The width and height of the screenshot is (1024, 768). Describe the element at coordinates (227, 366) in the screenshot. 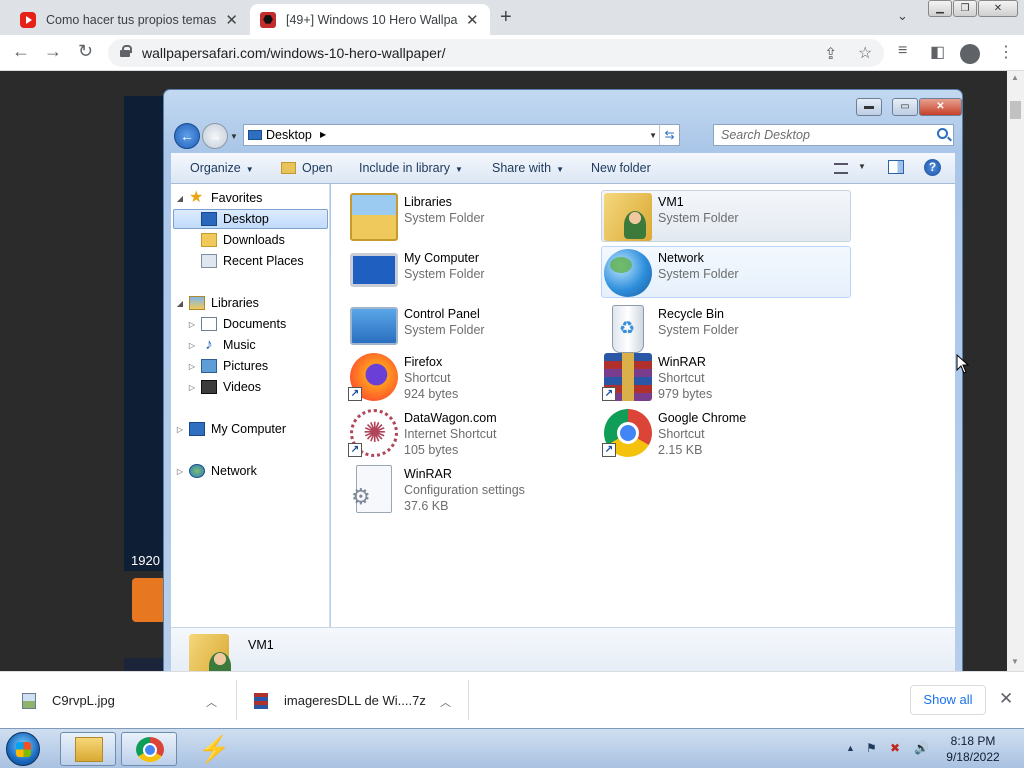

I see `nav-pictures: ▷ Pictures` at that location.